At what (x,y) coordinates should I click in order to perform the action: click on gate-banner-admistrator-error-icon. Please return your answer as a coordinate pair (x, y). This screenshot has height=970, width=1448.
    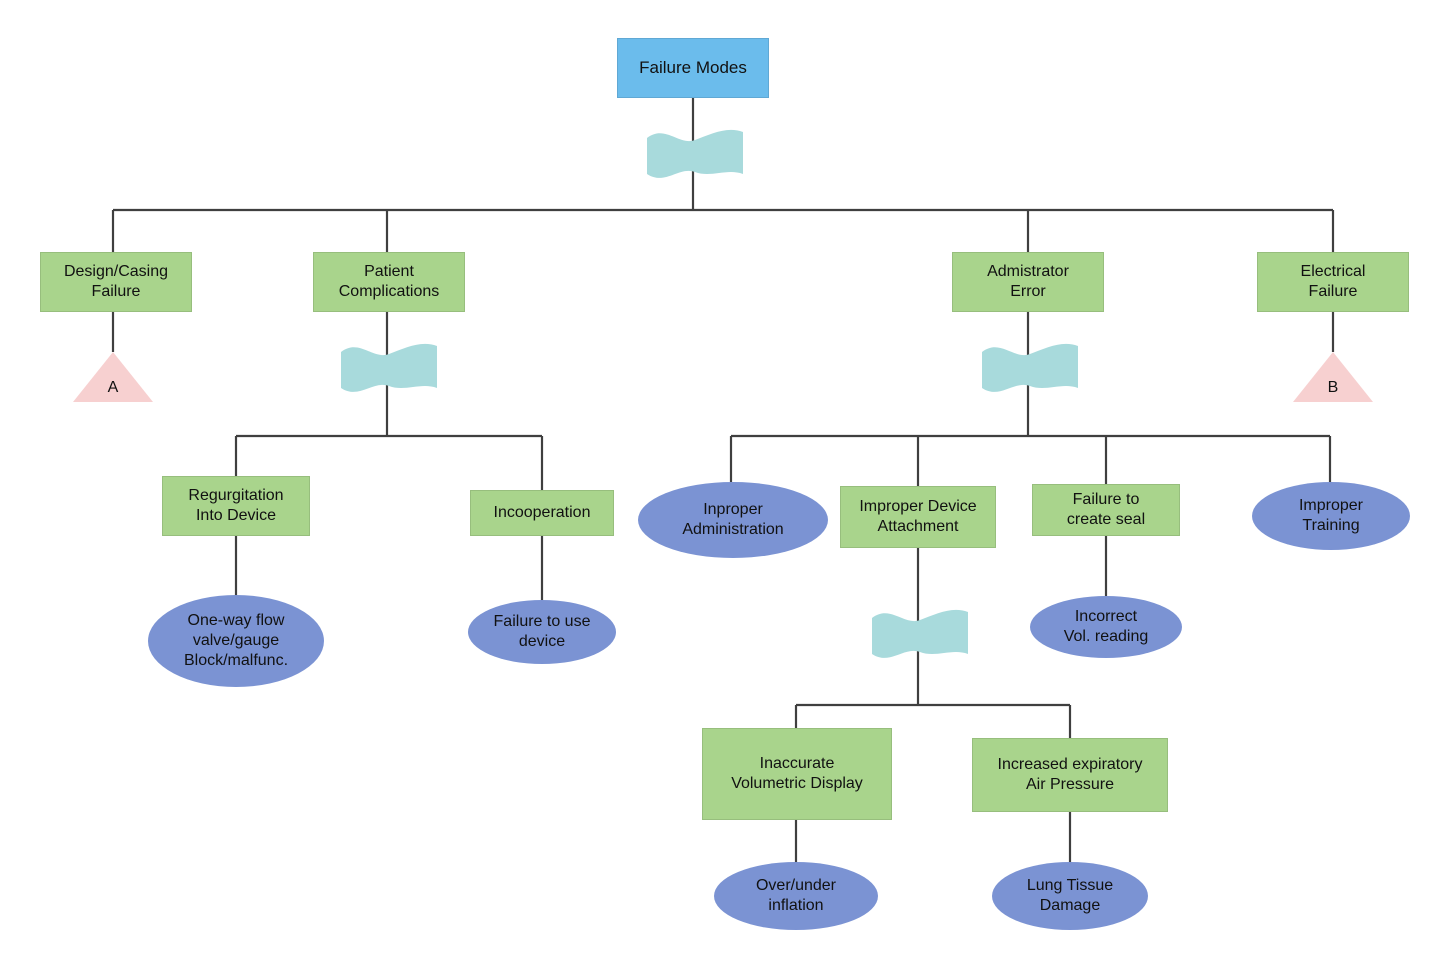
    Looking at the image, I should click on (1030, 367).